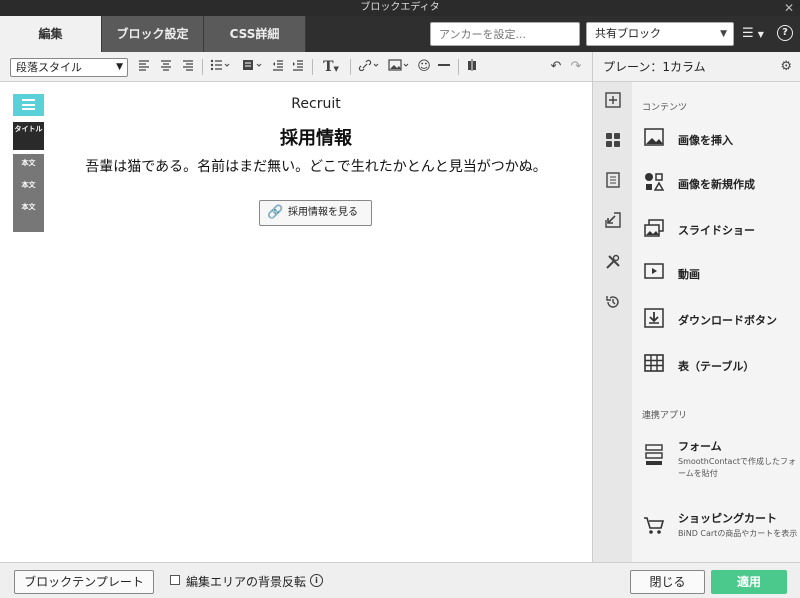 The width and height of the screenshot is (800, 598). What do you see at coordinates (84, 582) in the screenshot?
I see `block-template-button: ブロックテンプレート` at bounding box center [84, 582].